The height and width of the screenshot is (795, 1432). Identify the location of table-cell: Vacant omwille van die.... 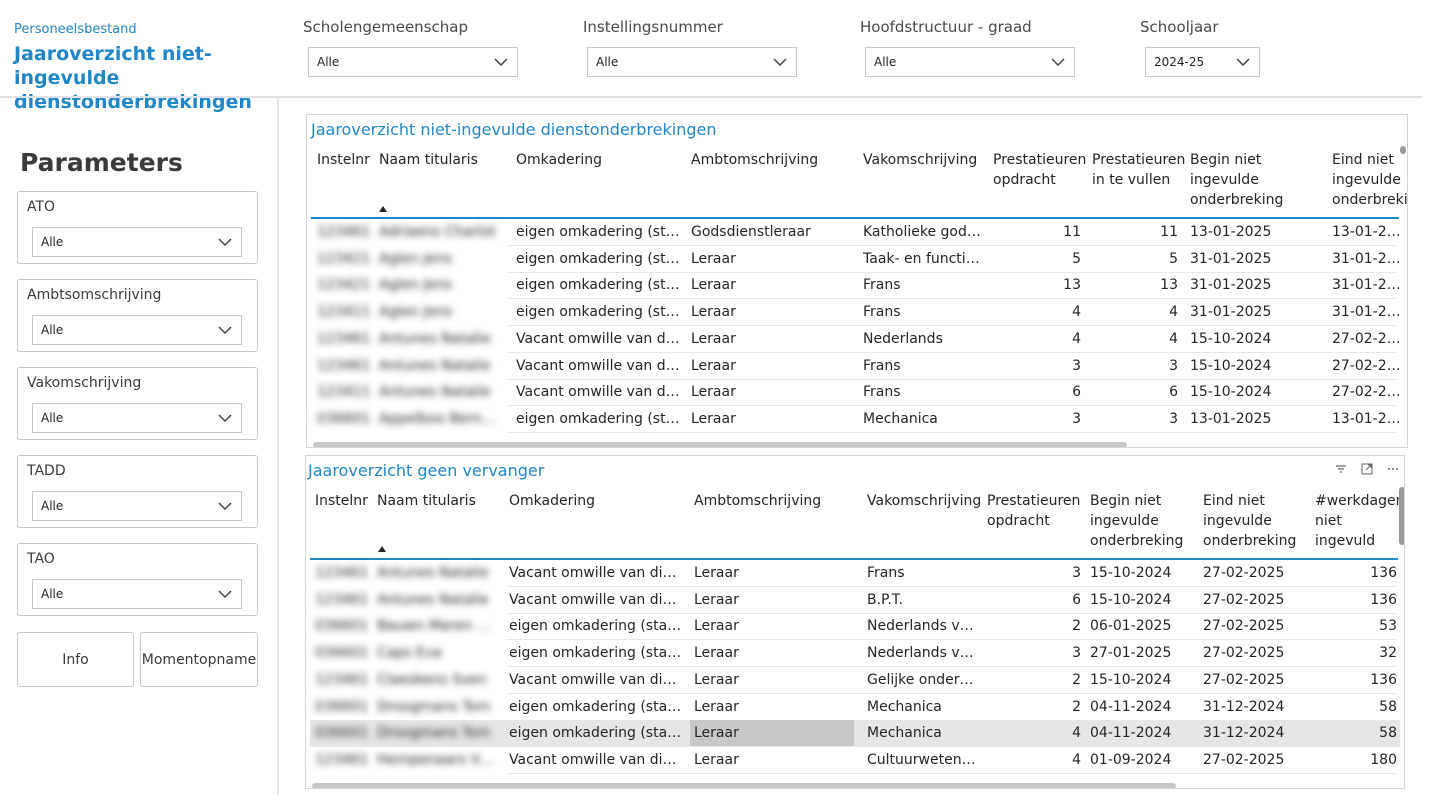
(598, 392).